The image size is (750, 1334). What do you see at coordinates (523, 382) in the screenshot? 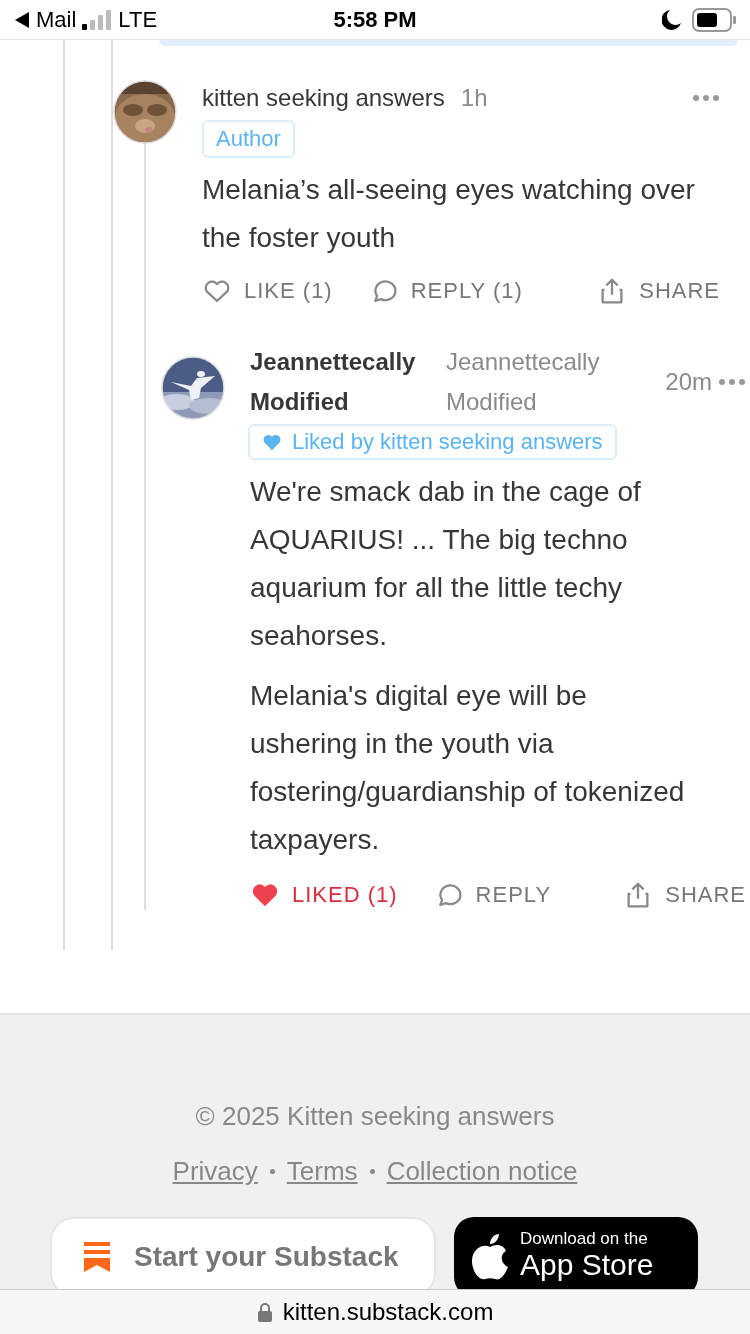
I see `author-handle: Jeannettecally Modified` at bounding box center [523, 382].